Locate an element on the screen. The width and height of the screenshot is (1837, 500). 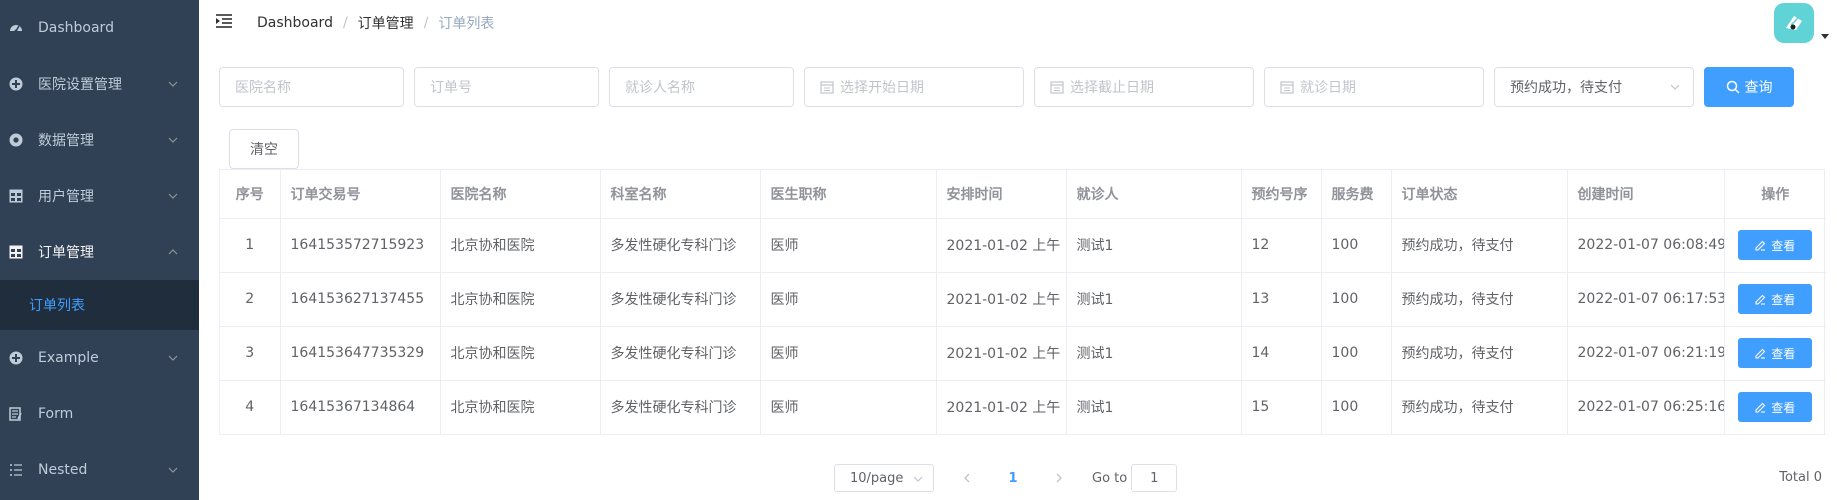
page-number-current: 1 is located at coordinates (1013, 478).